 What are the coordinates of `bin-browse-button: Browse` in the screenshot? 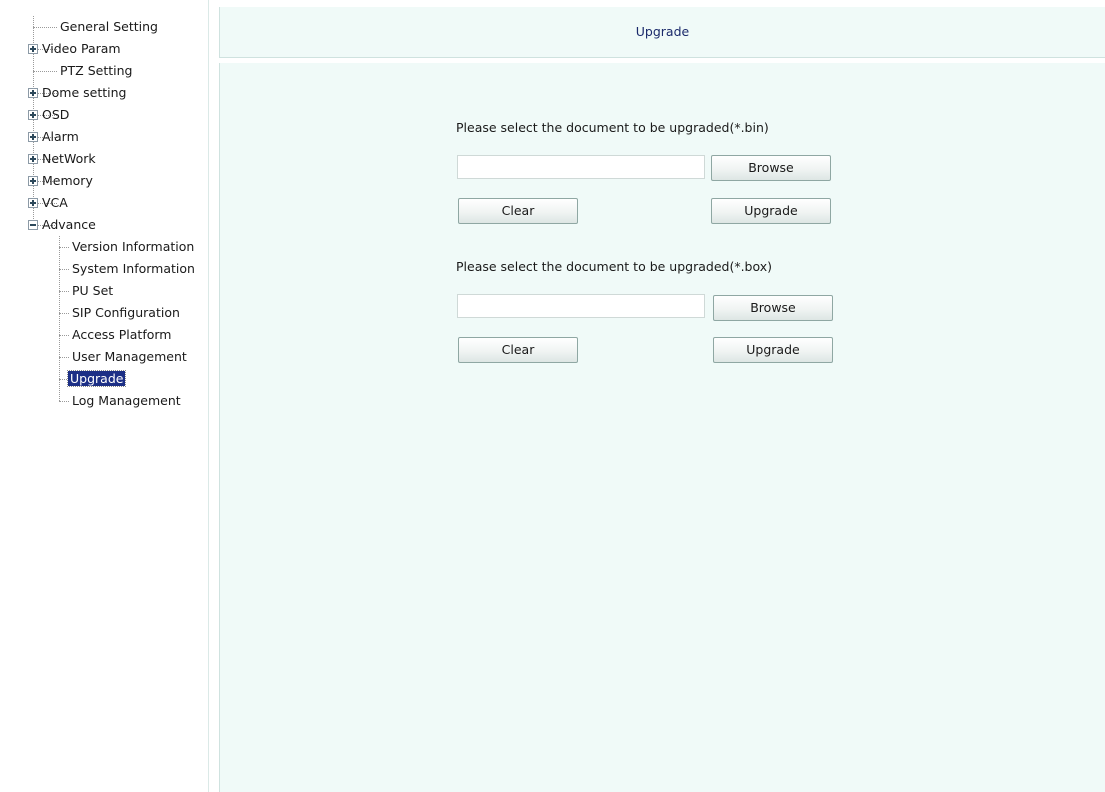 It's located at (771, 168).